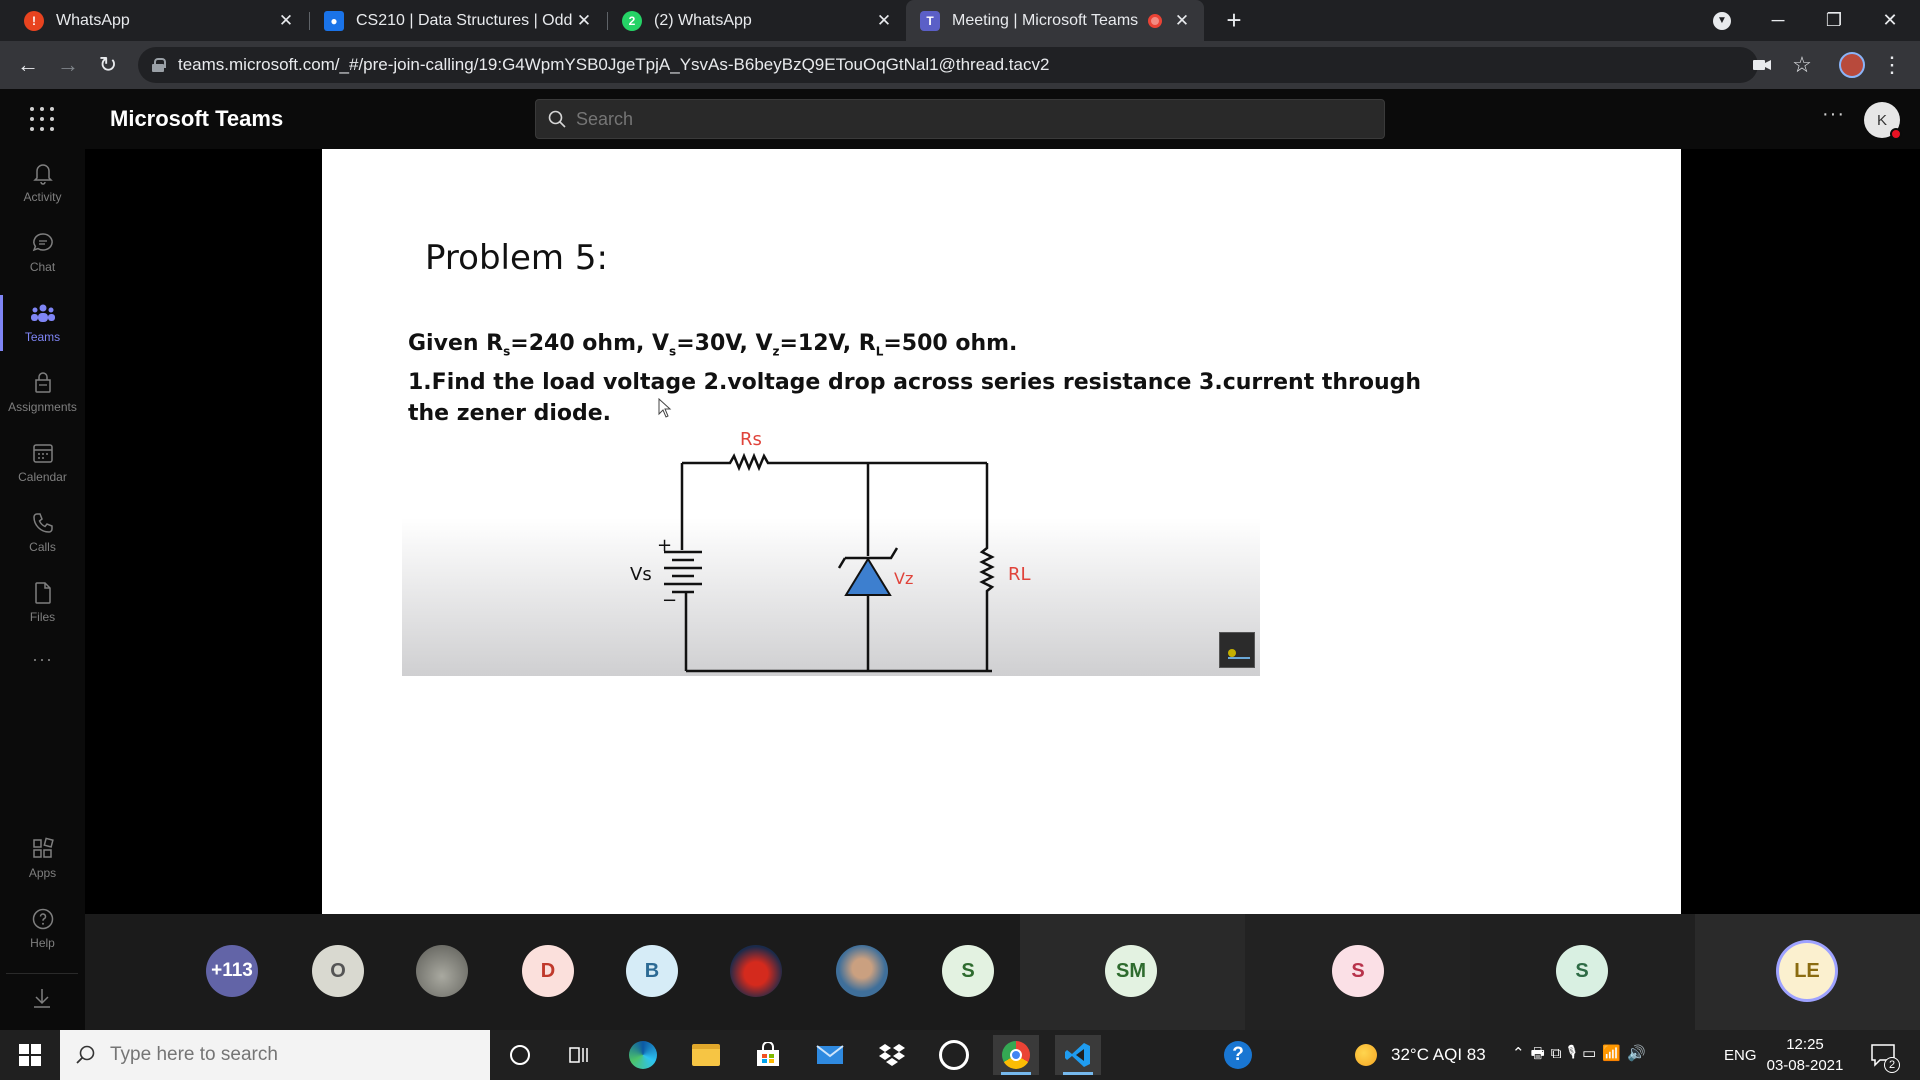  I want to click on language-indicator: ENG, so click(1740, 1055).